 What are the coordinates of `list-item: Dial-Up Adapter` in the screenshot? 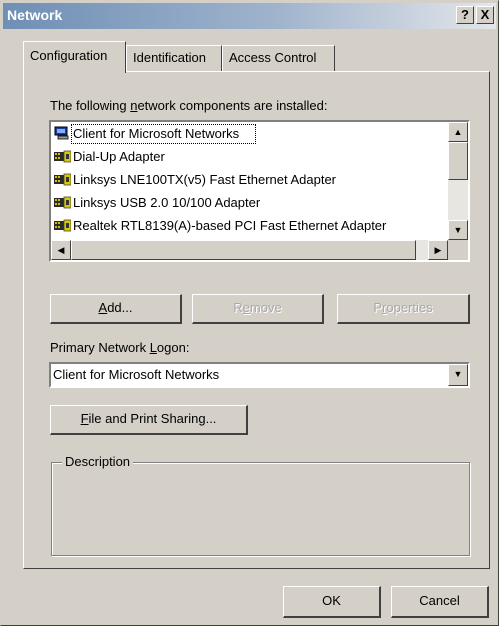 It's located at (249, 156).